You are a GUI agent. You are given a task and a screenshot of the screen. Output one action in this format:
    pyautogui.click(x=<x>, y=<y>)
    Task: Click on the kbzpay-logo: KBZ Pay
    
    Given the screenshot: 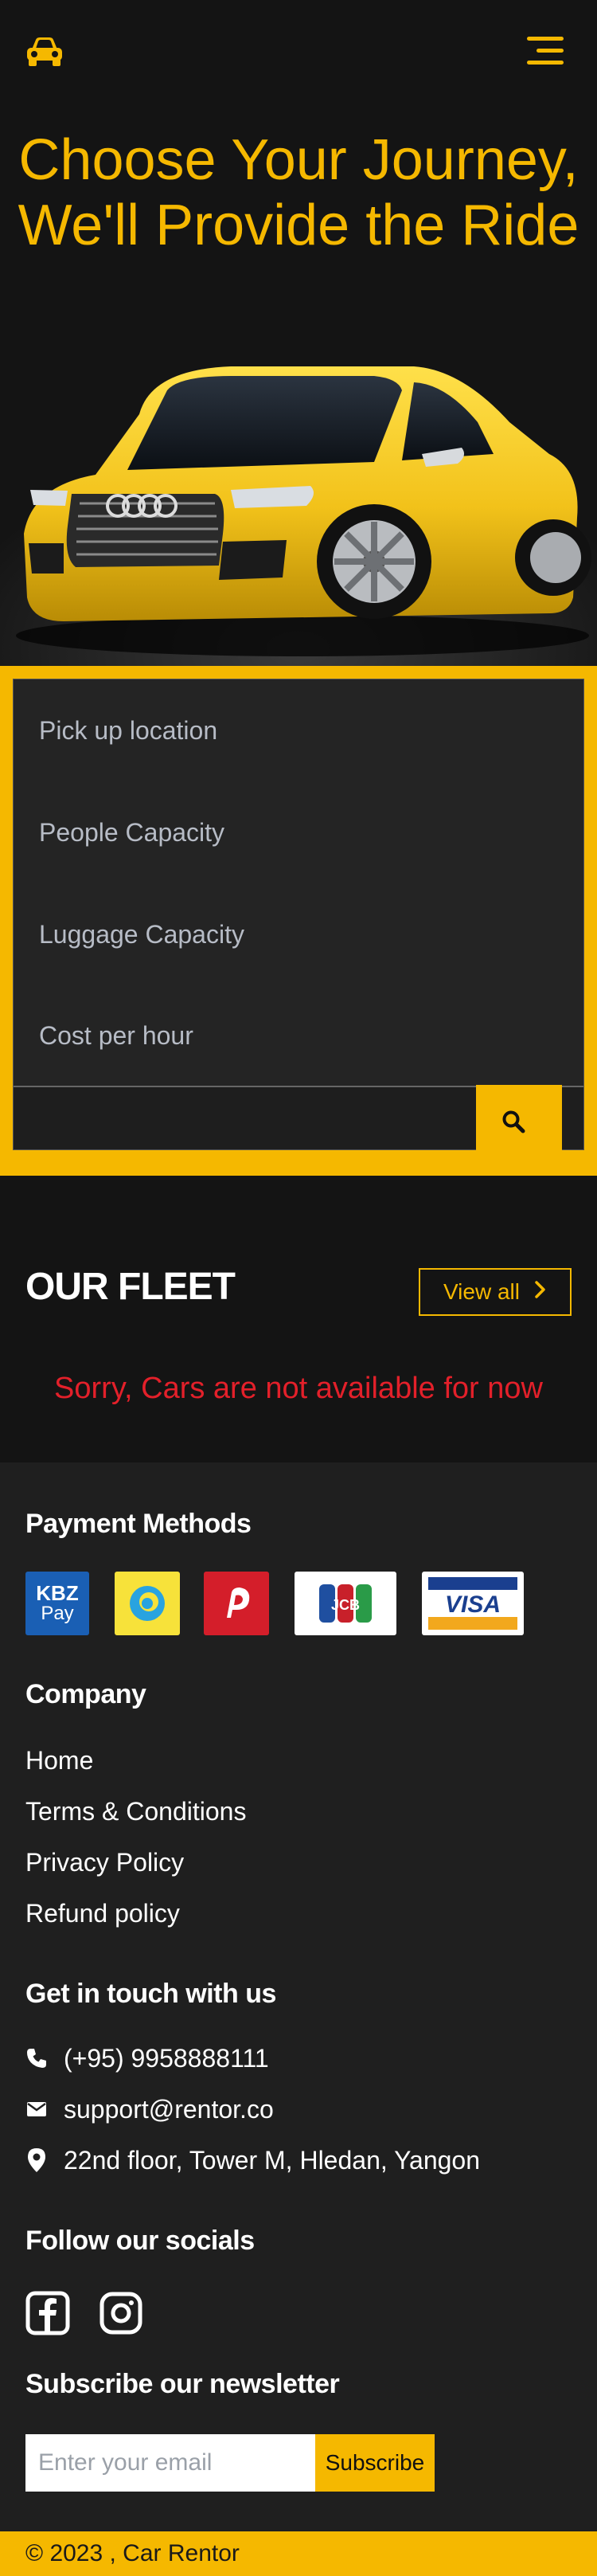 What is the action you would take?
    pyautogui.click(x=57, y=1603)
    